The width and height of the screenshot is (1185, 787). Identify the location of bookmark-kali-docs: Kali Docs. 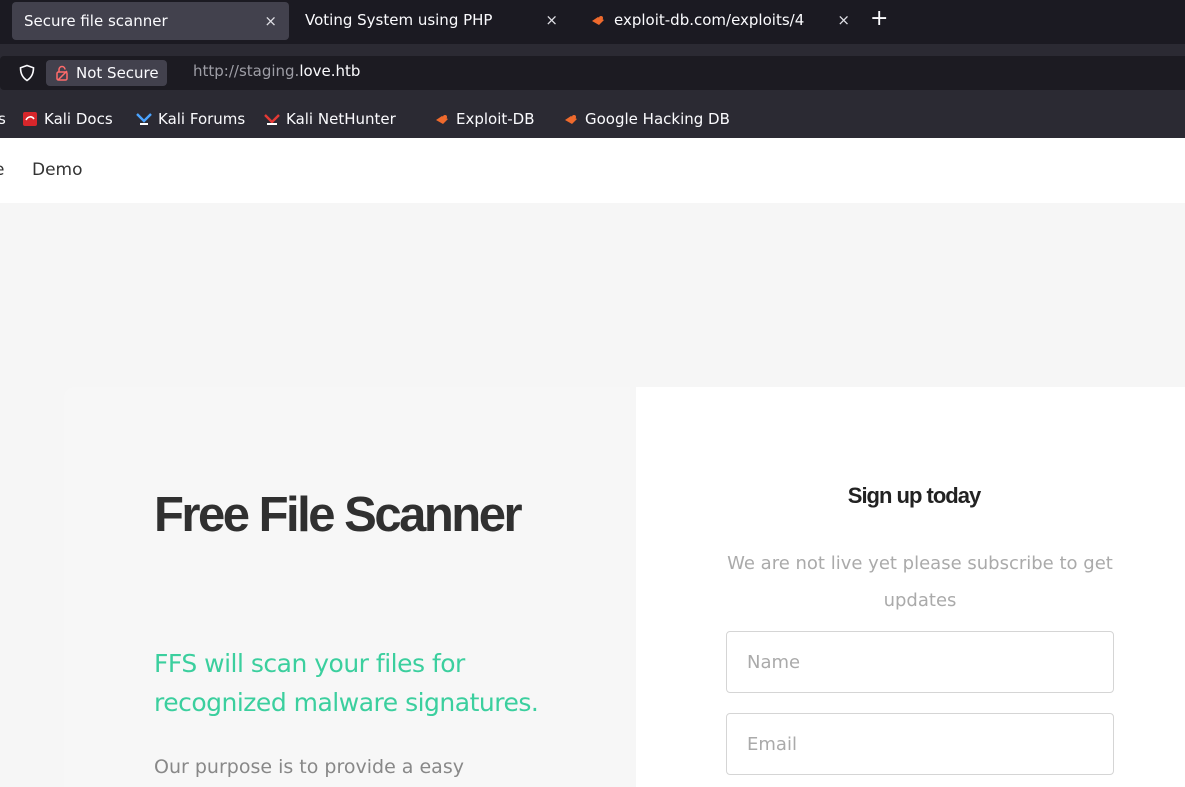
(67, 119).